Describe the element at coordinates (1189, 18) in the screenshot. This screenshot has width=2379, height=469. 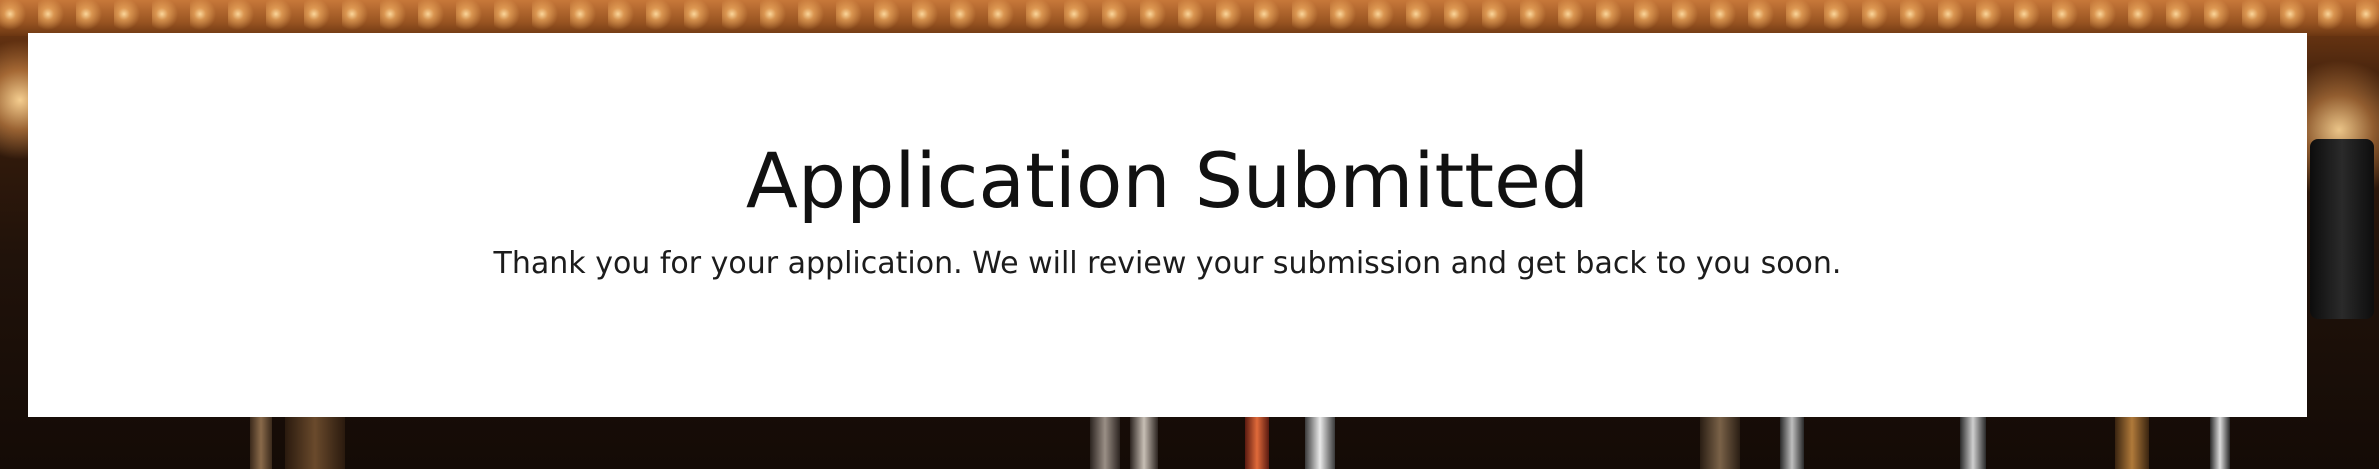
I see `string-lights-image` at that location.